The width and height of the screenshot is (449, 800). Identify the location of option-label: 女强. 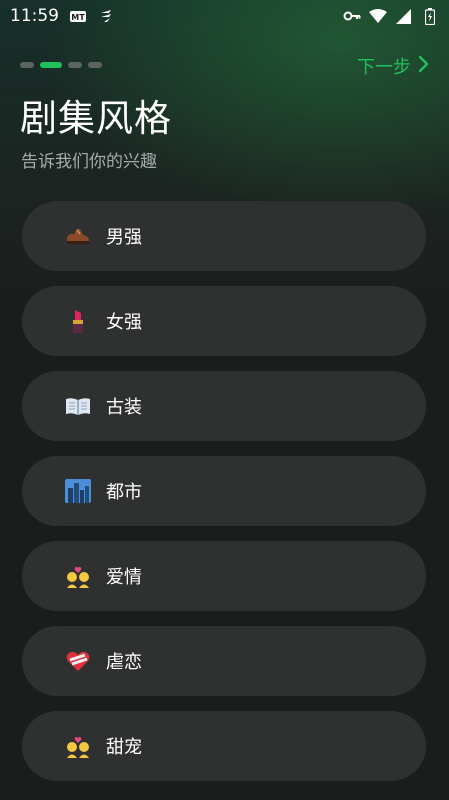
(124, 322).